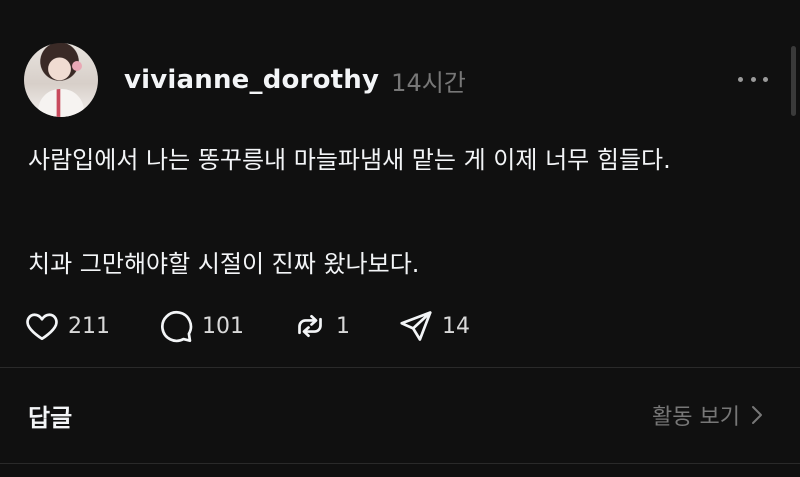  I want to click on send-icon, so click(416, 326).